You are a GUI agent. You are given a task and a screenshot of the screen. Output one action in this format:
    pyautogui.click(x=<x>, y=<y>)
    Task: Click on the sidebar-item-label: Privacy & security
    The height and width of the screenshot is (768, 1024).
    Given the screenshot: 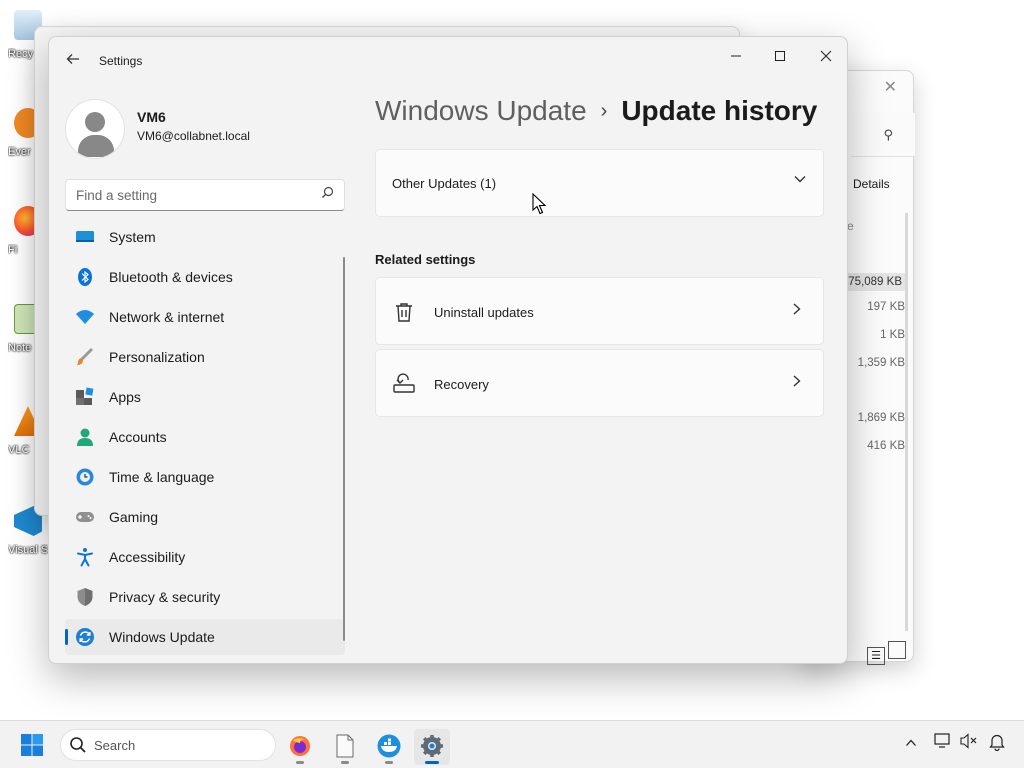 What is the action you would take?
    pyautogui.click(x=165, y=597)
    